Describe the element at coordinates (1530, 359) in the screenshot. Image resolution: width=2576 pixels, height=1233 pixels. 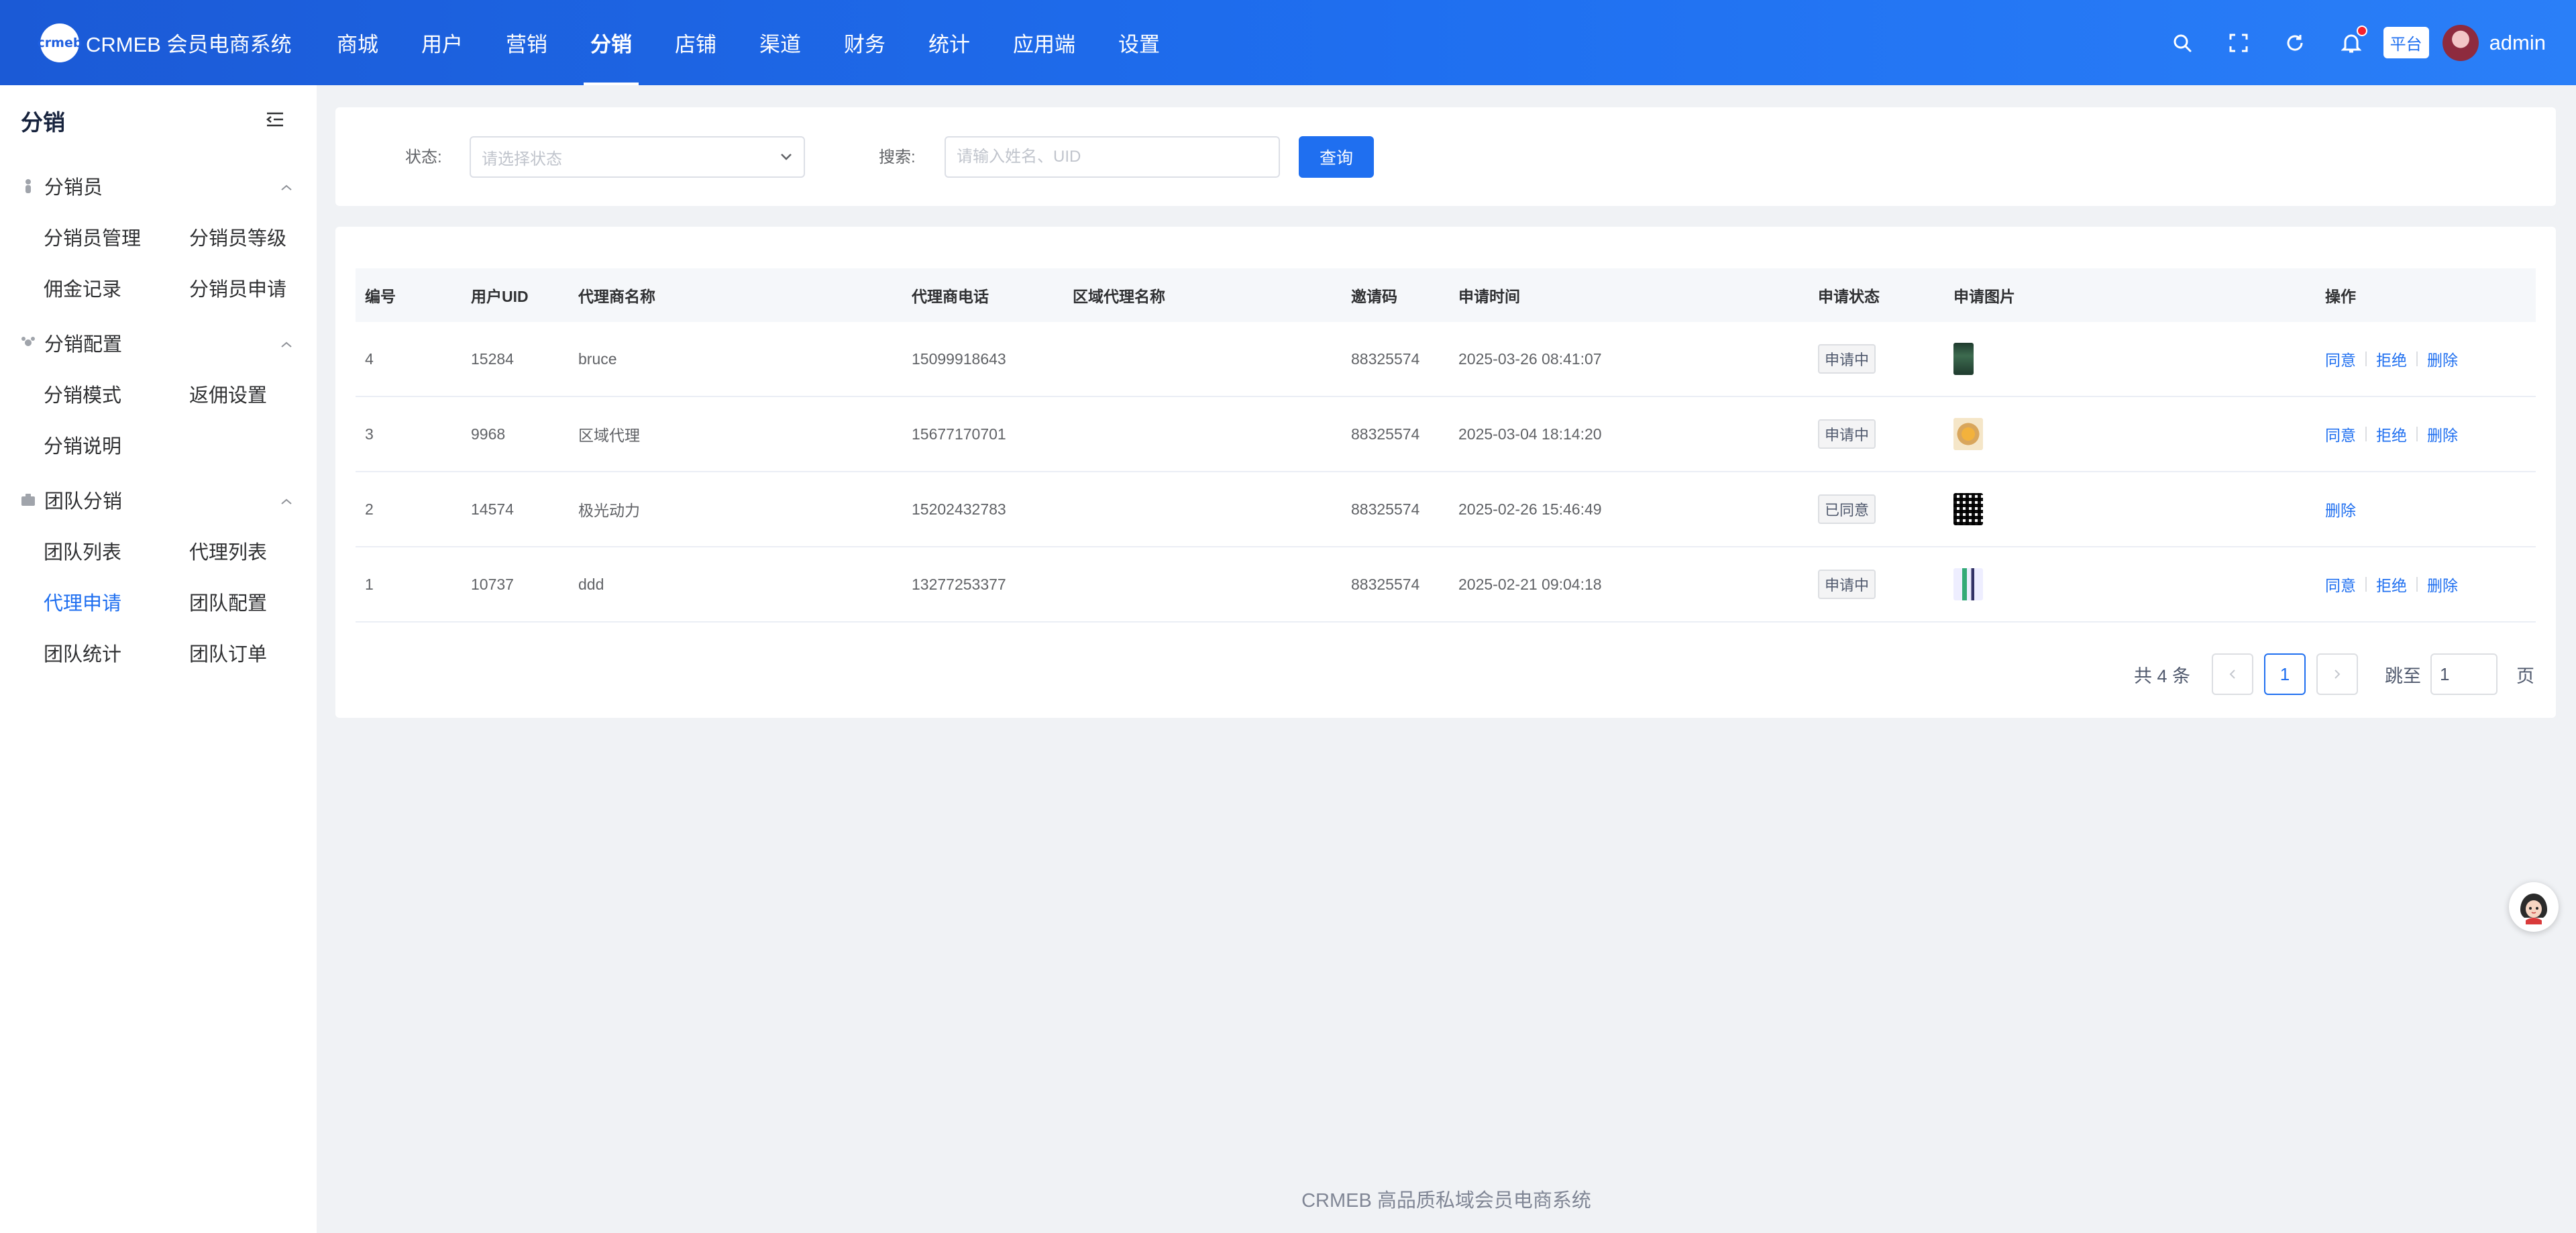
I see `cell-time: 2025-03-26 08:41:07` at that location.